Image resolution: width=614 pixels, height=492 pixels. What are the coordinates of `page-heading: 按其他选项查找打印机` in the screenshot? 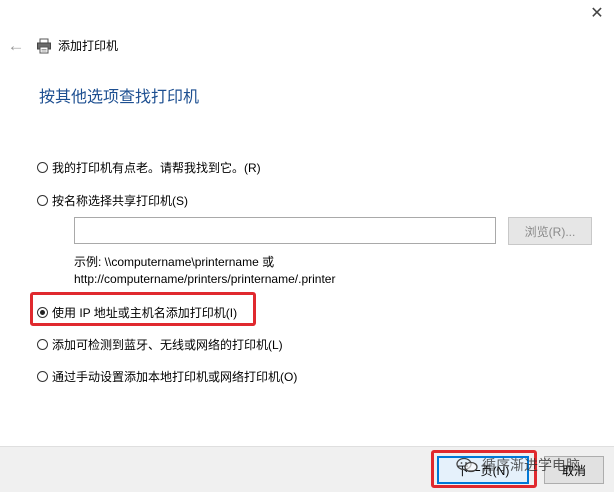 It's located at (119, 97).